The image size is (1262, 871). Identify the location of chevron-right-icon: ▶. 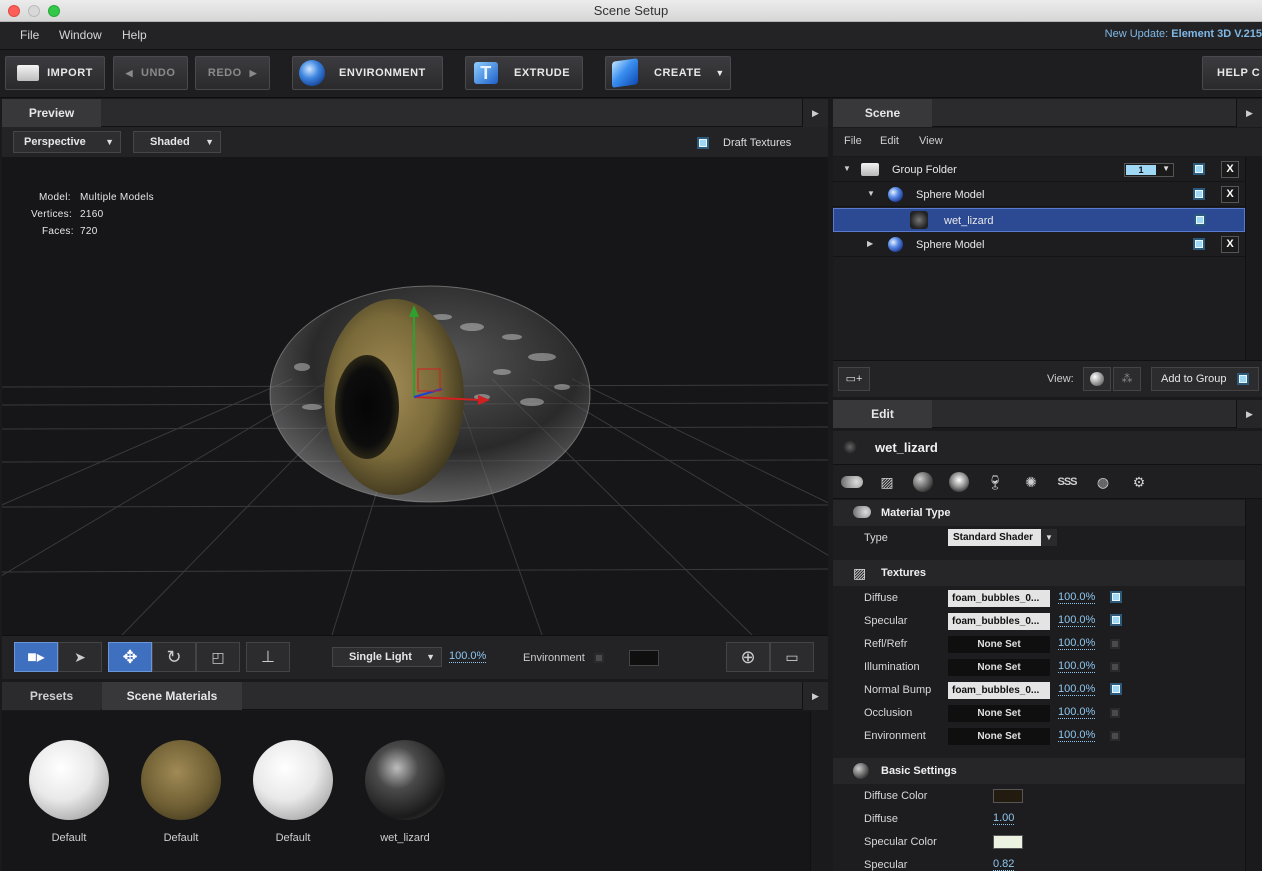
(870, 243).